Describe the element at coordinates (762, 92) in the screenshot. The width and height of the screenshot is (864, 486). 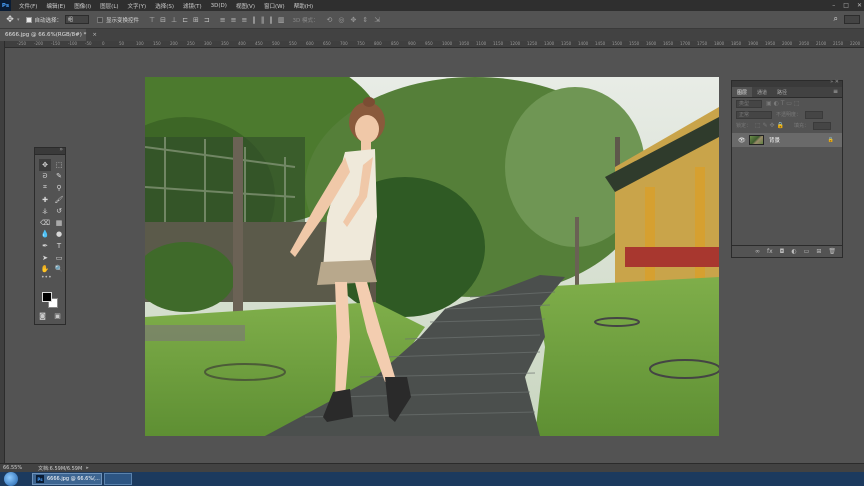
I see `tab-channels: 通道` at that location.